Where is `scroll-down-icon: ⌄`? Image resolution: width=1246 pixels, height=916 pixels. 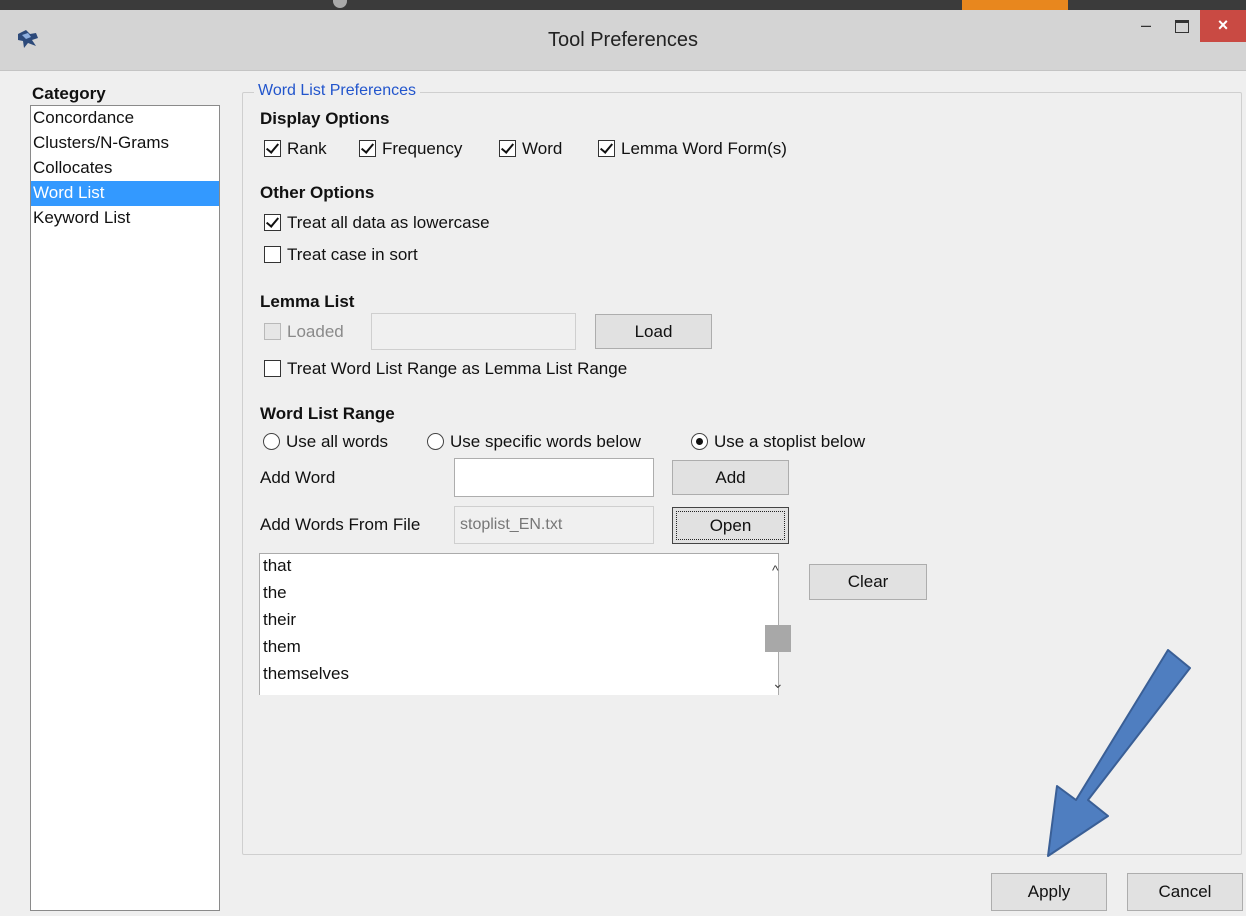 scroll-down-icon: ⌄ is located at coordinates (778, 683).